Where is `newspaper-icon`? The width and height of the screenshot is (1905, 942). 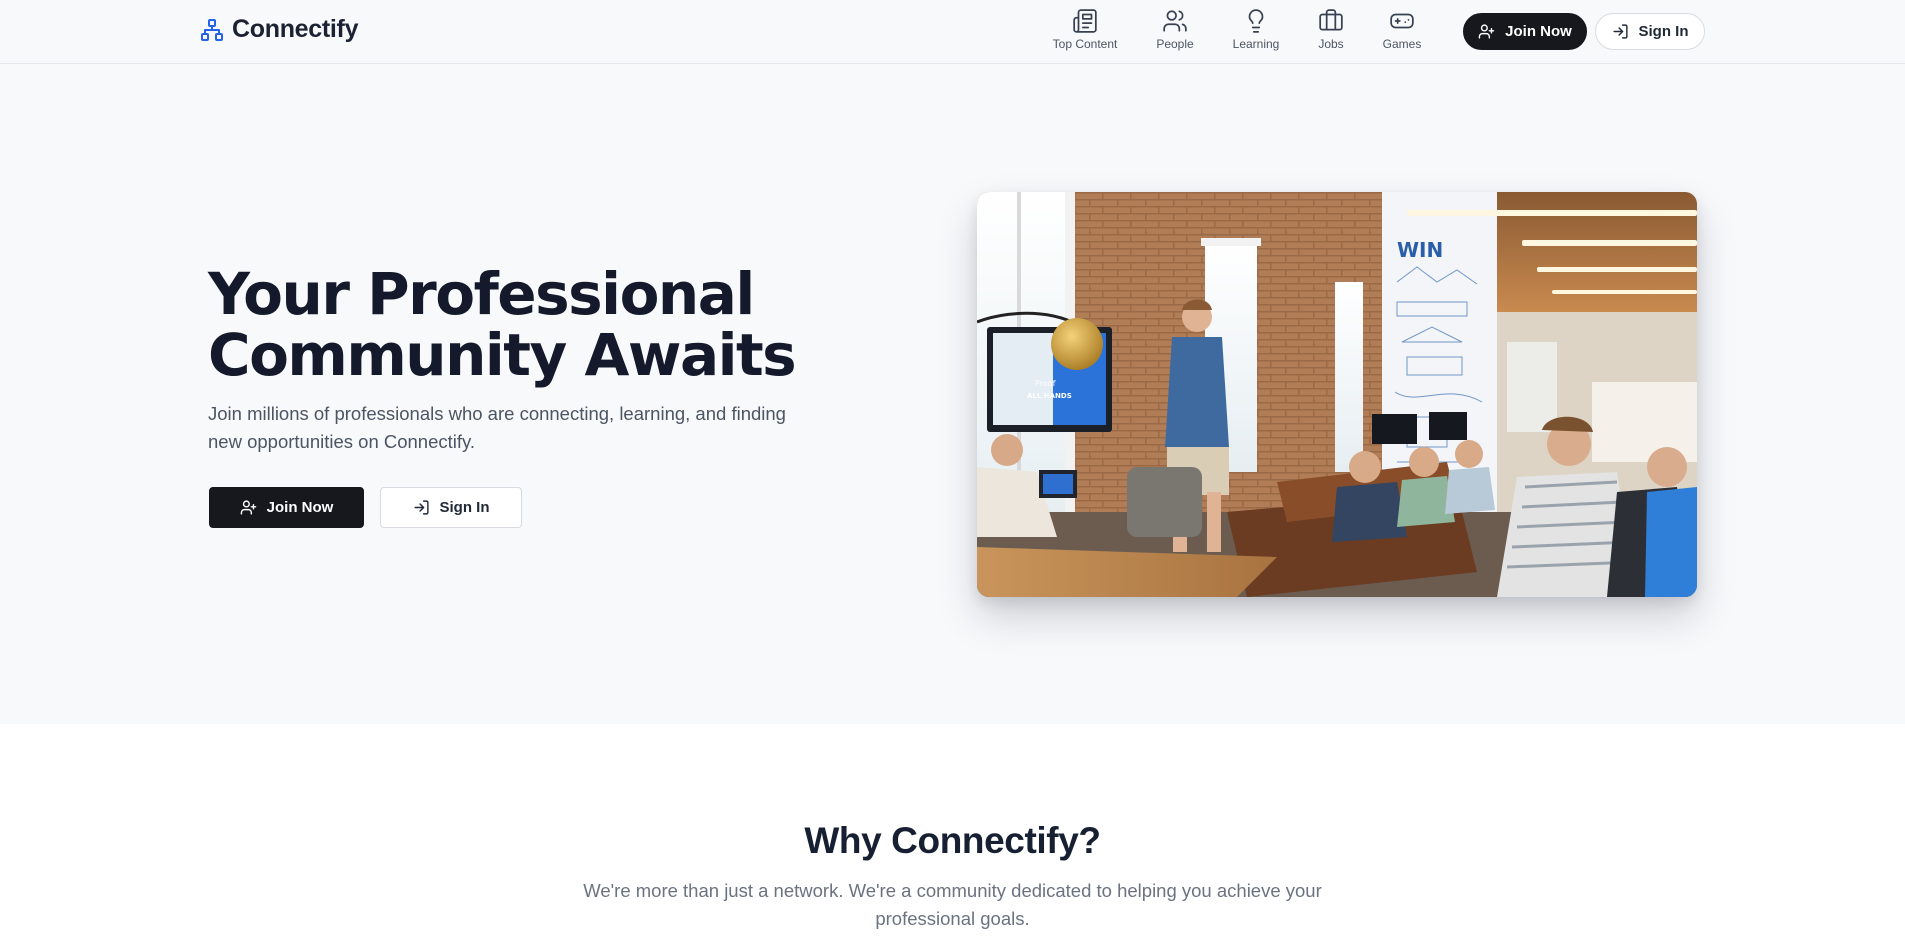 newspaper-icon is located at coordinates (1085, 21).